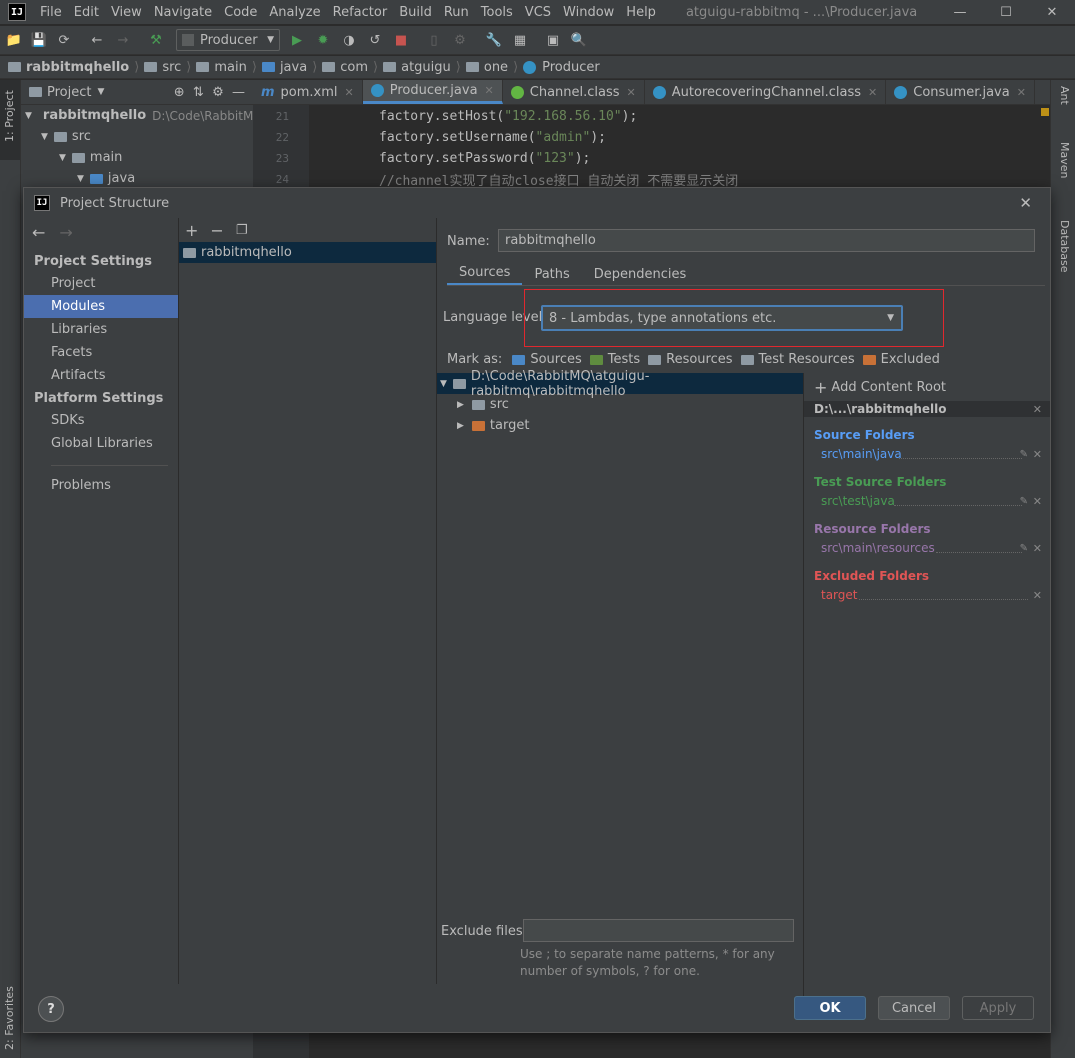 This screenshot has height=1058, width=1075. I want to click on breadcrumb-item: Producer, so click(561, 67).